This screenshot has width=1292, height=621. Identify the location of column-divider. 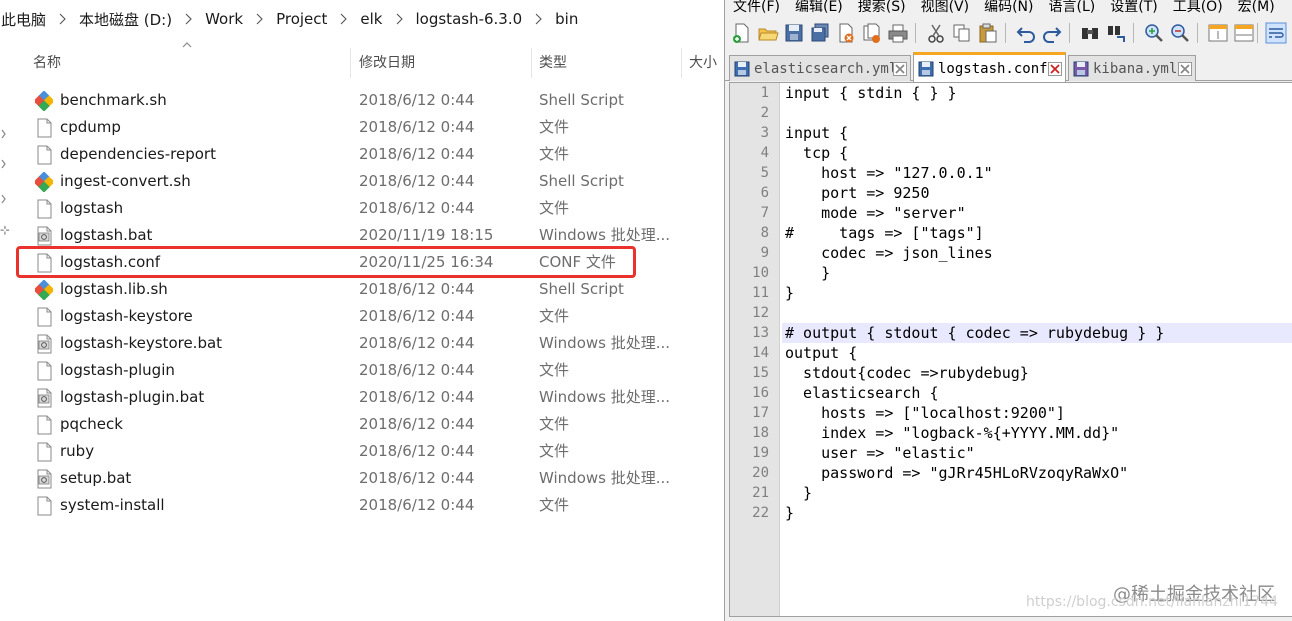
(531, 63).